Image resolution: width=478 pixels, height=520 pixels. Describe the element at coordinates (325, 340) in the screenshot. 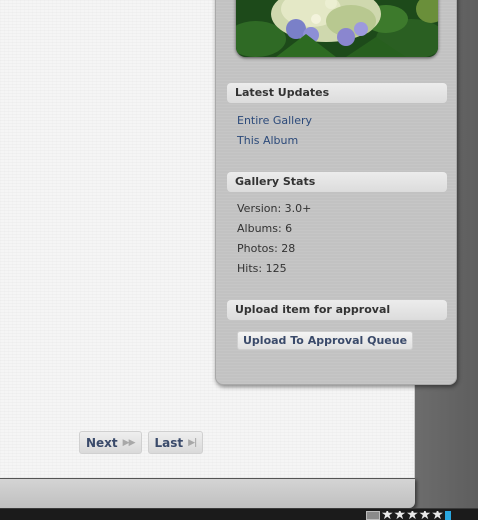

I see `upload-to-approval-queue-button: Upload To Approval Queue` at that location.